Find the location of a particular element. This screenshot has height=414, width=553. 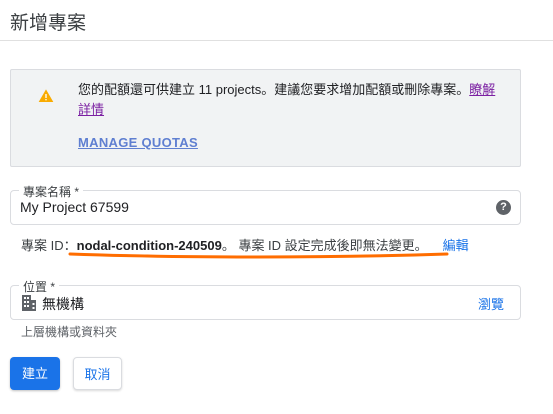

building-icon is located at coordinates (29, 303).